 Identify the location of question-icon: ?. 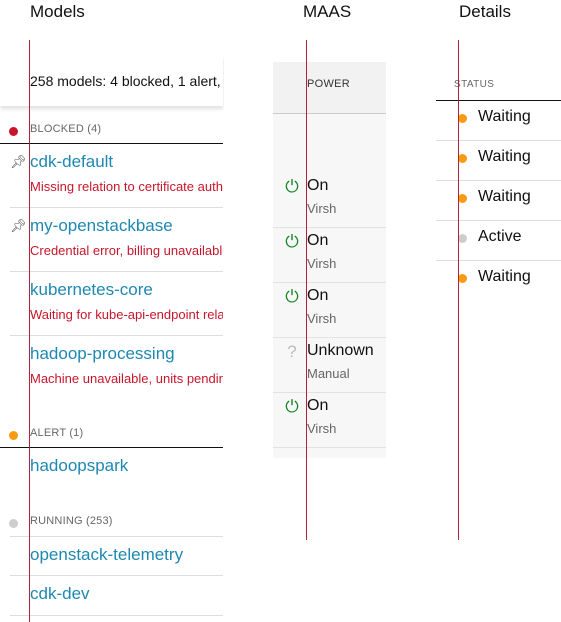
(292, 351).